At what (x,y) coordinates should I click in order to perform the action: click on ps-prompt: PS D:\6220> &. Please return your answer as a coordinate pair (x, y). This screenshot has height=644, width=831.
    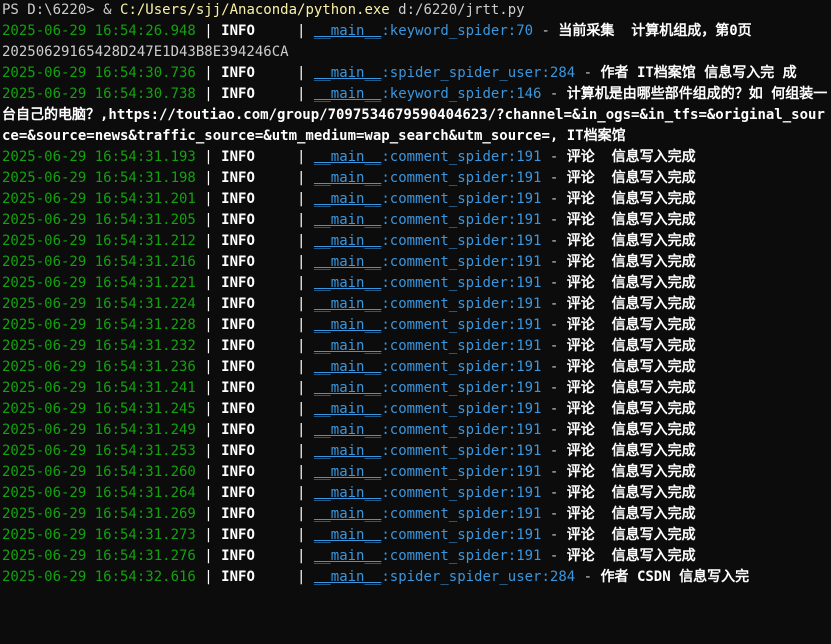
    Looking at the image, I should click on (61, 10).